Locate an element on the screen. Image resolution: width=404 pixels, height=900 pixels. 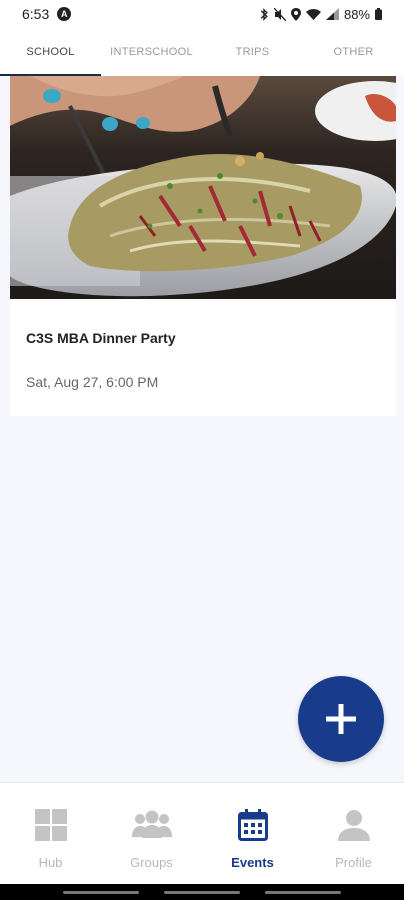
tab-trips: TRIPS is located at coordinates (252, 52).